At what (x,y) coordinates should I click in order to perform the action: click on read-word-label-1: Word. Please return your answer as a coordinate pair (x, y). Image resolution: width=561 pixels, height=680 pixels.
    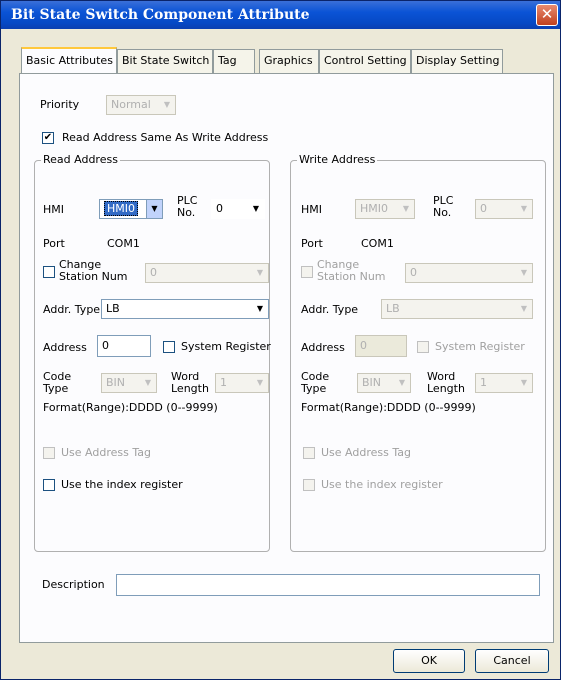
    Looking at the image, I should click on (185, 376).